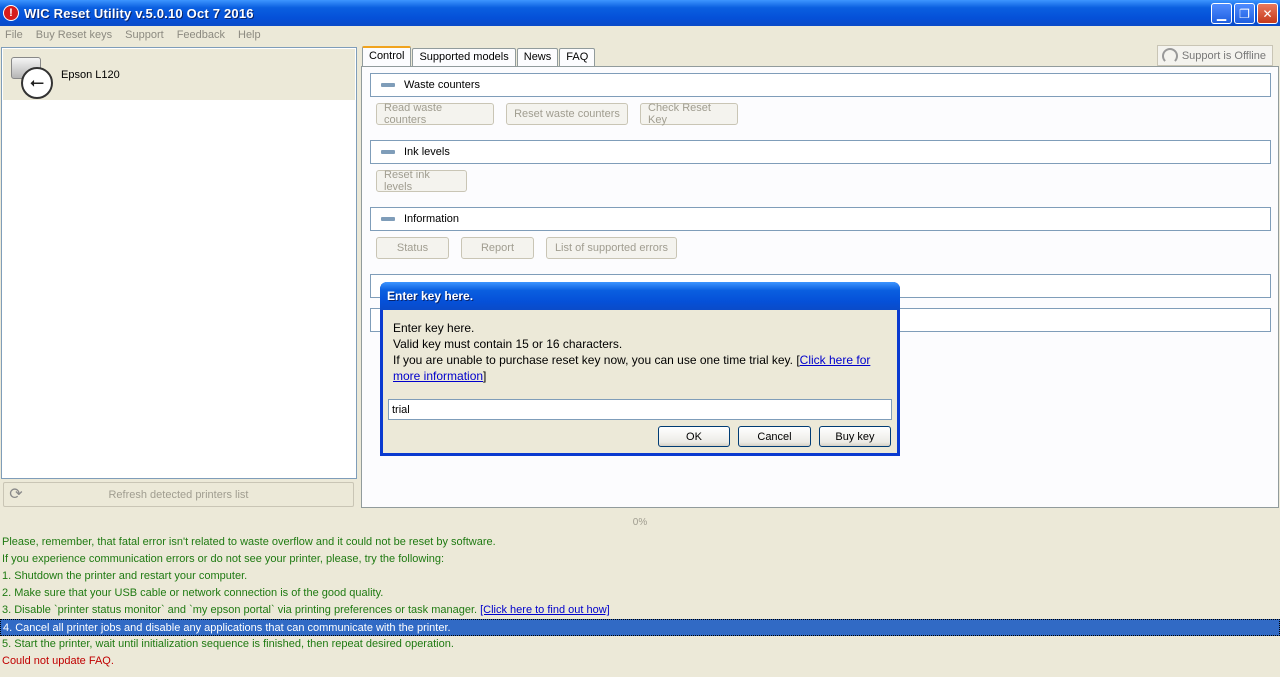  I want to click on usb-printer-icon: ⭠, so click(33, 75).